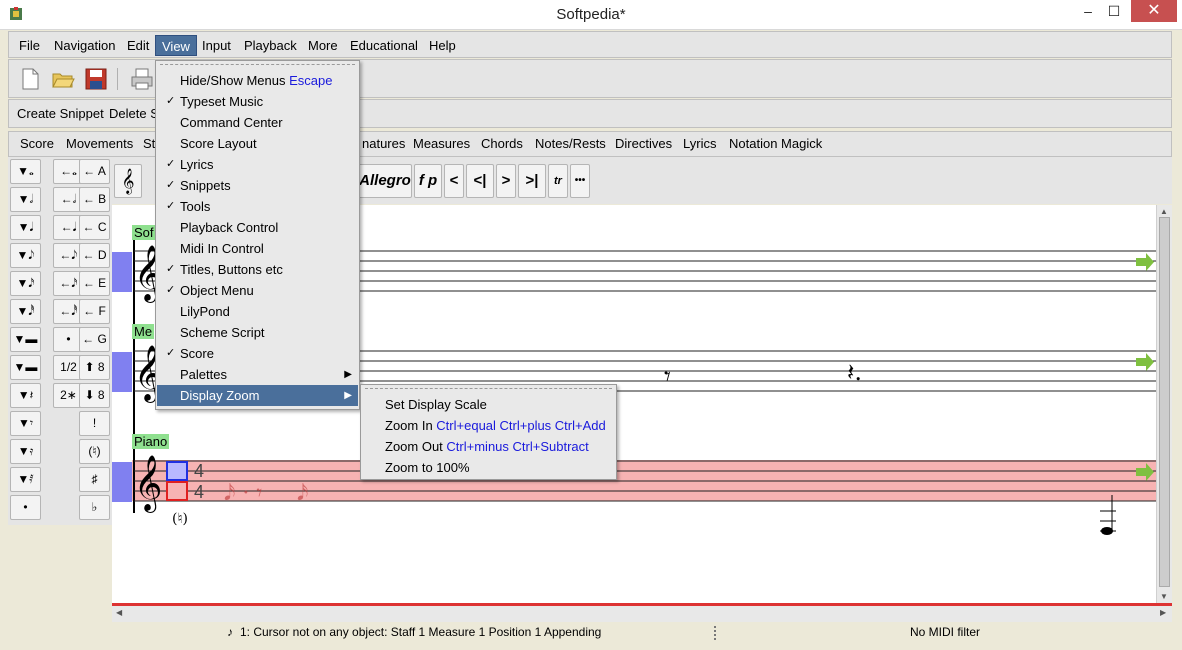 Image resolution: width=1182 pixels, height=650 pixels. Describe the element at coordinates (94, 199) in the screenshot. I see `palette-button-r1-c2: ← B` at that location.